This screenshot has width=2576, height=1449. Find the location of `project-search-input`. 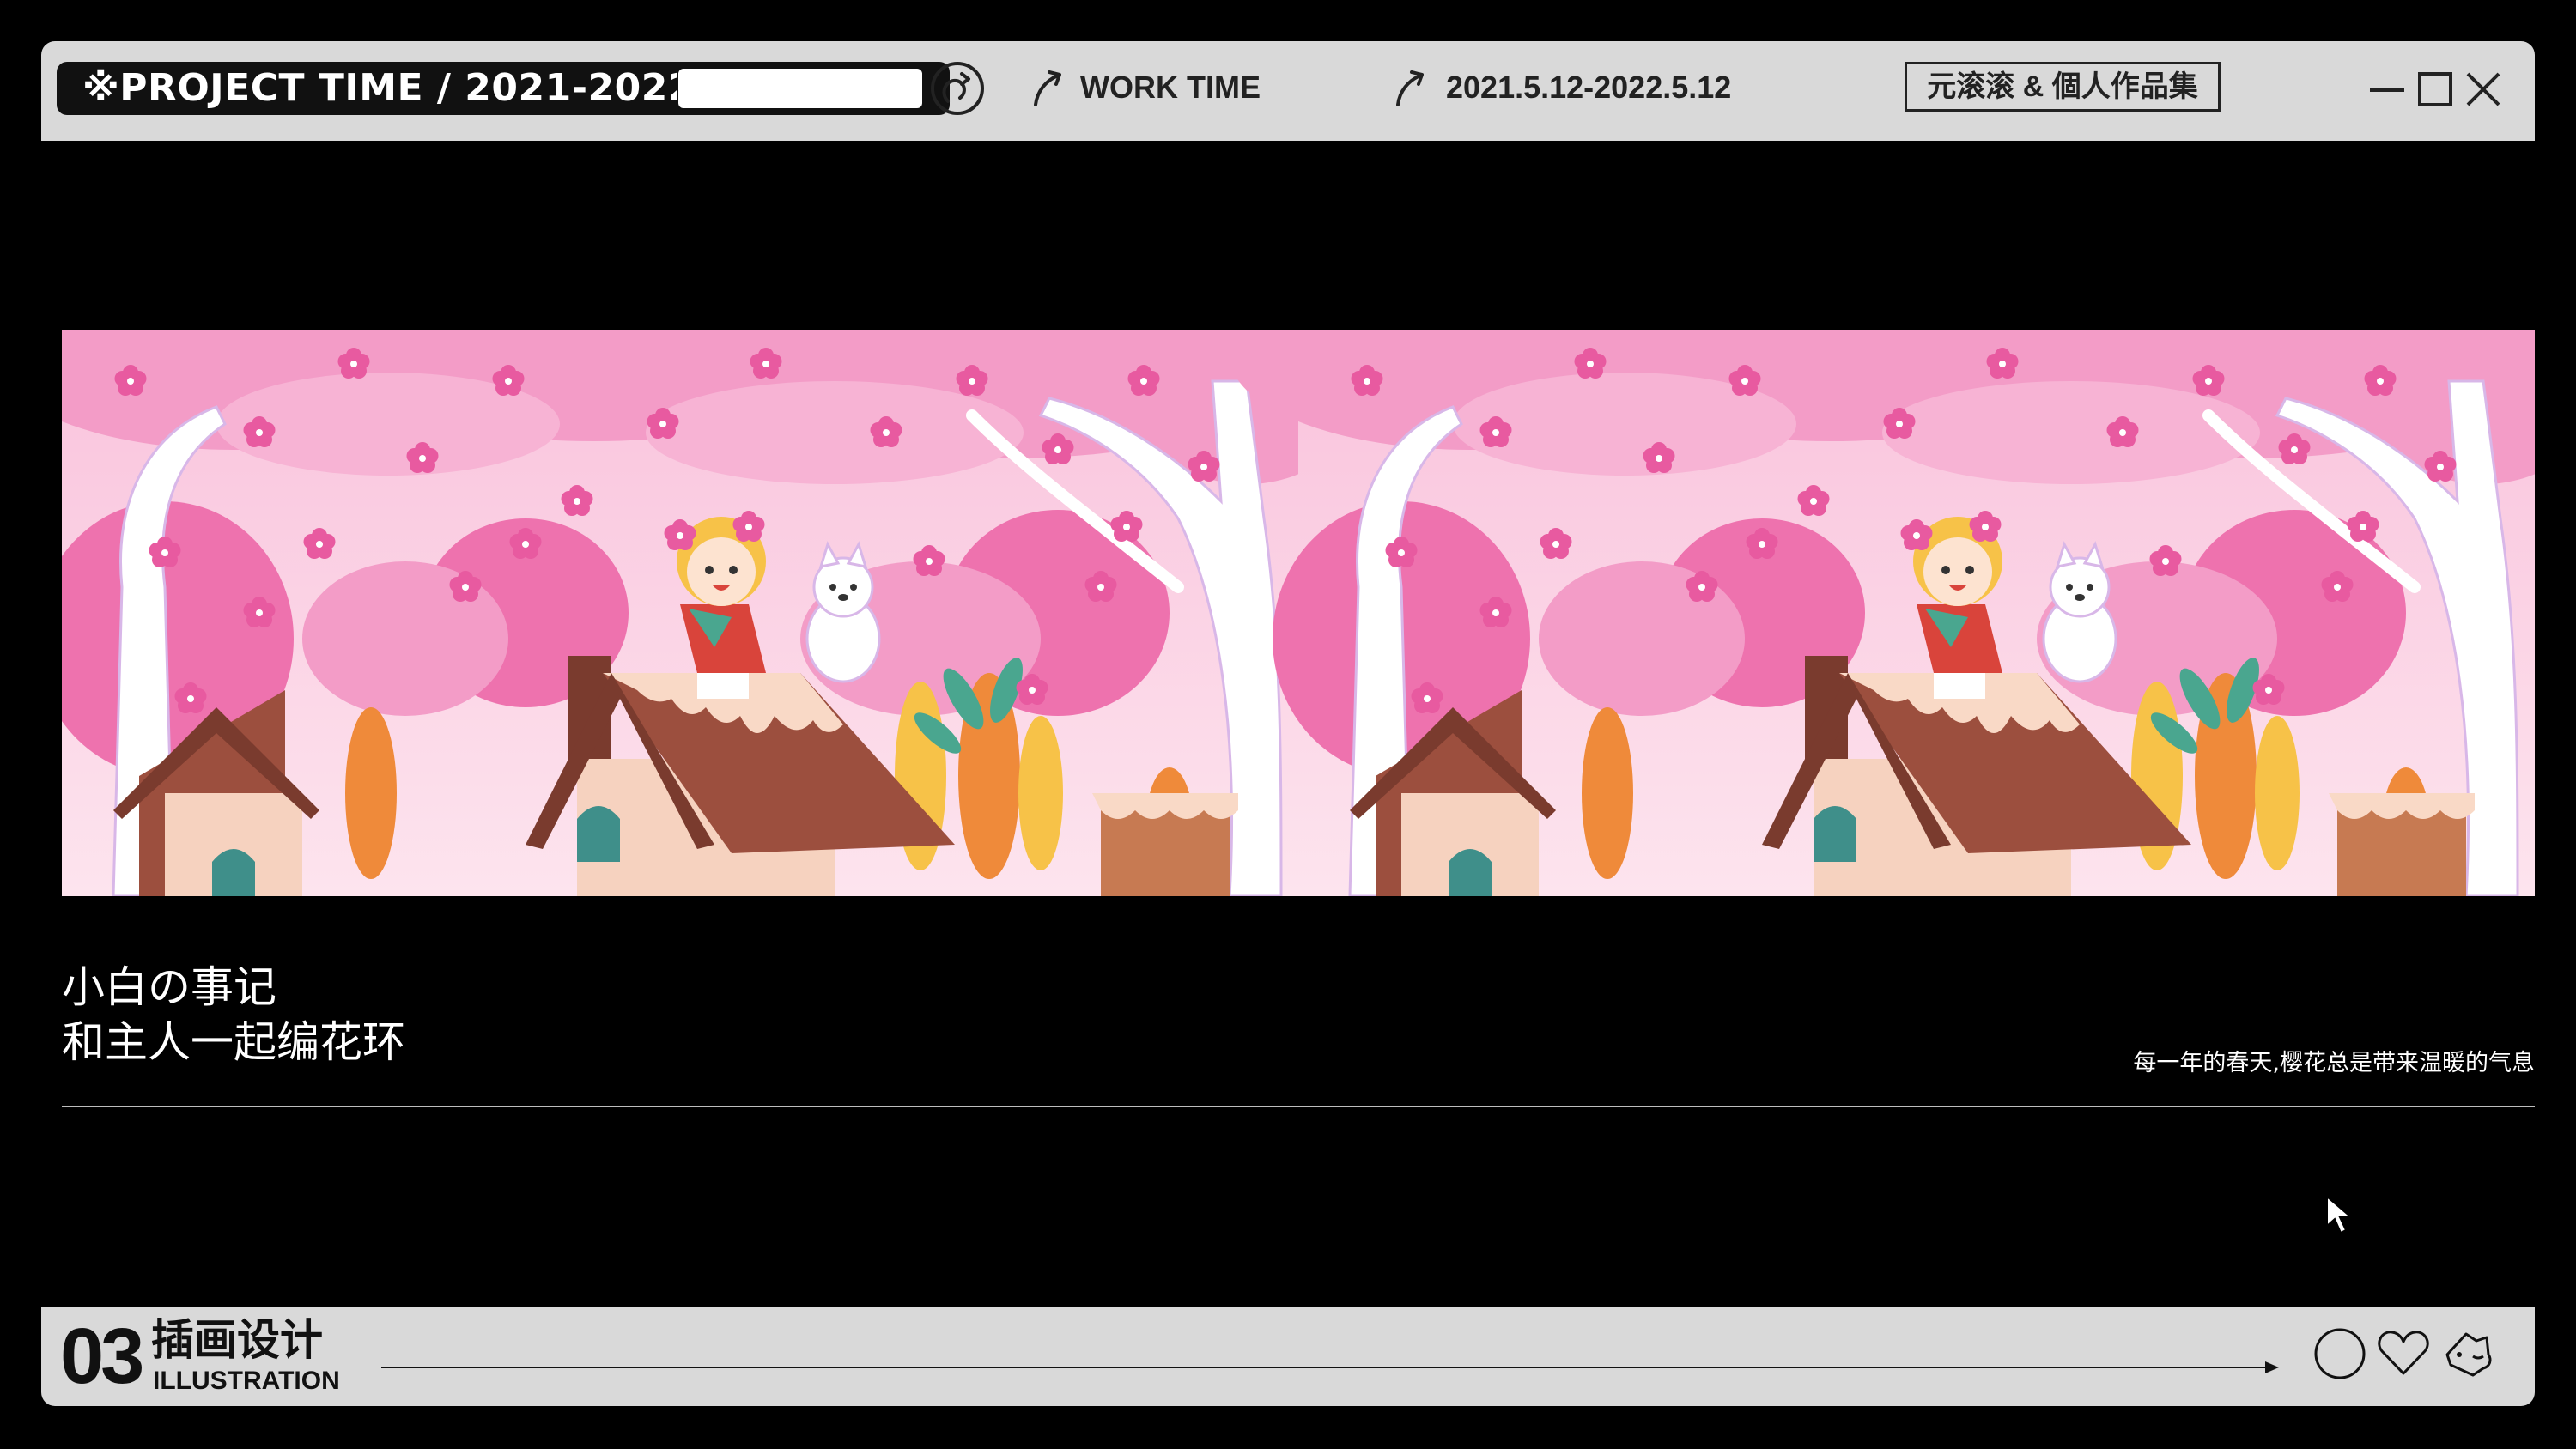

project-search-input is located at coordinates (801, 88).